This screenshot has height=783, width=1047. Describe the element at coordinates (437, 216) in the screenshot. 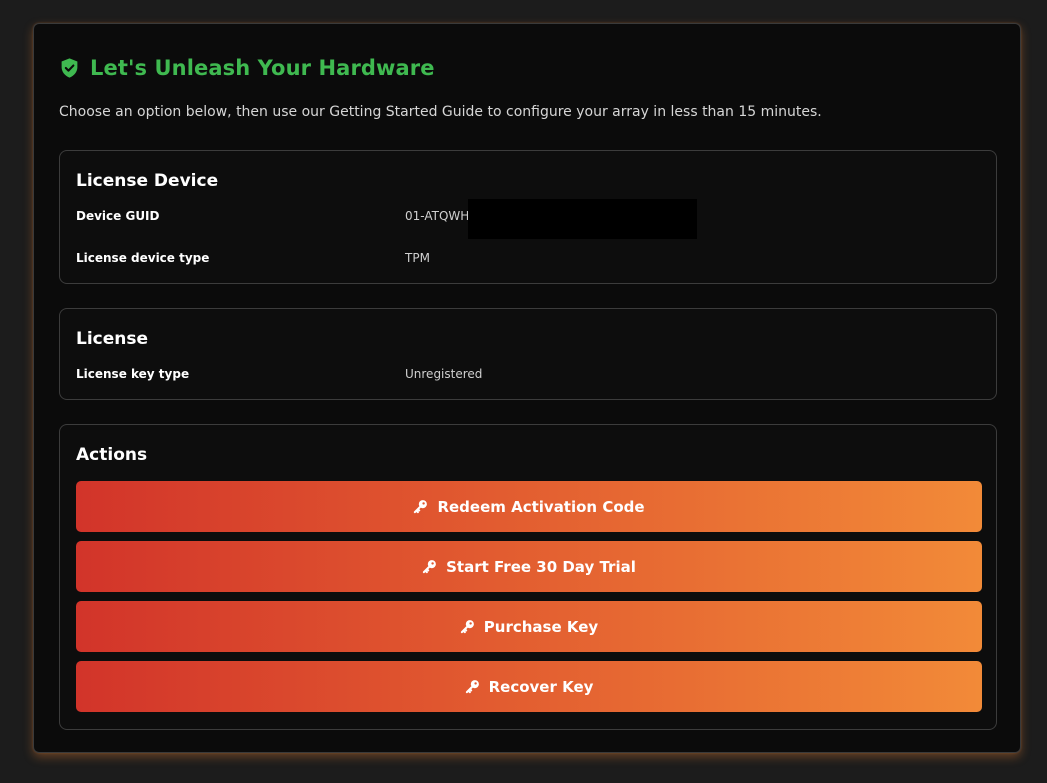

I see `device-guid-value: 01-ATQWH` at that location.